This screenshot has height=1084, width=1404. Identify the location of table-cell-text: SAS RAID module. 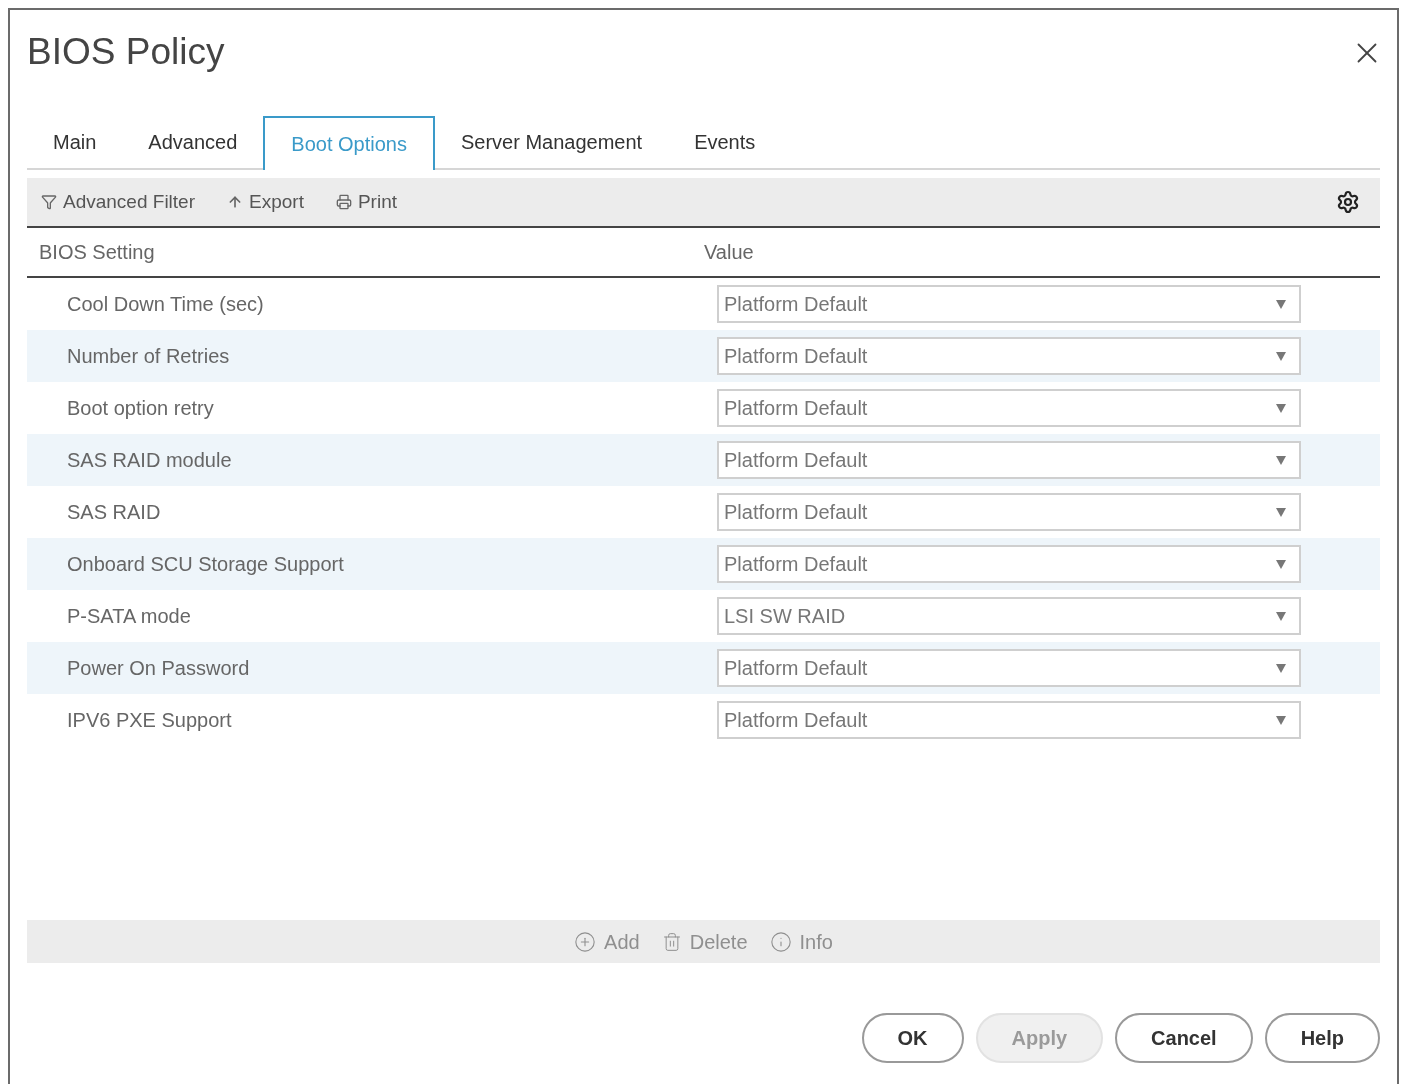
(149, 460).